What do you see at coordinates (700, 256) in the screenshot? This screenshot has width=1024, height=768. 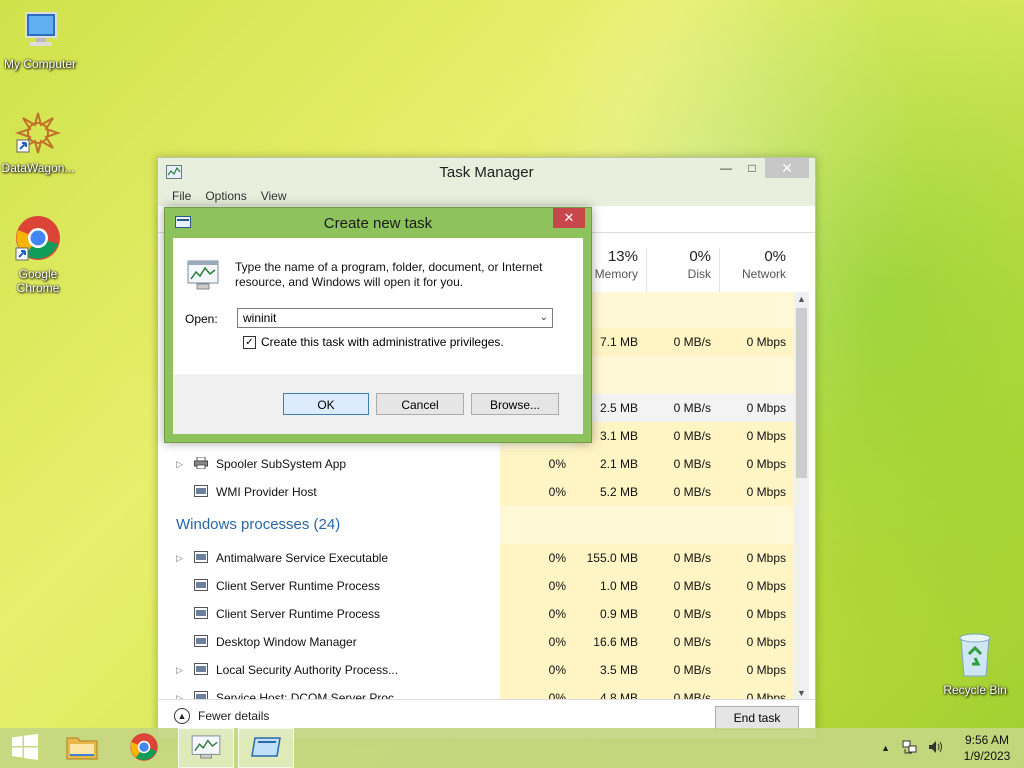 I see `disk-percent: 0%` at bounding box center [700, 256].